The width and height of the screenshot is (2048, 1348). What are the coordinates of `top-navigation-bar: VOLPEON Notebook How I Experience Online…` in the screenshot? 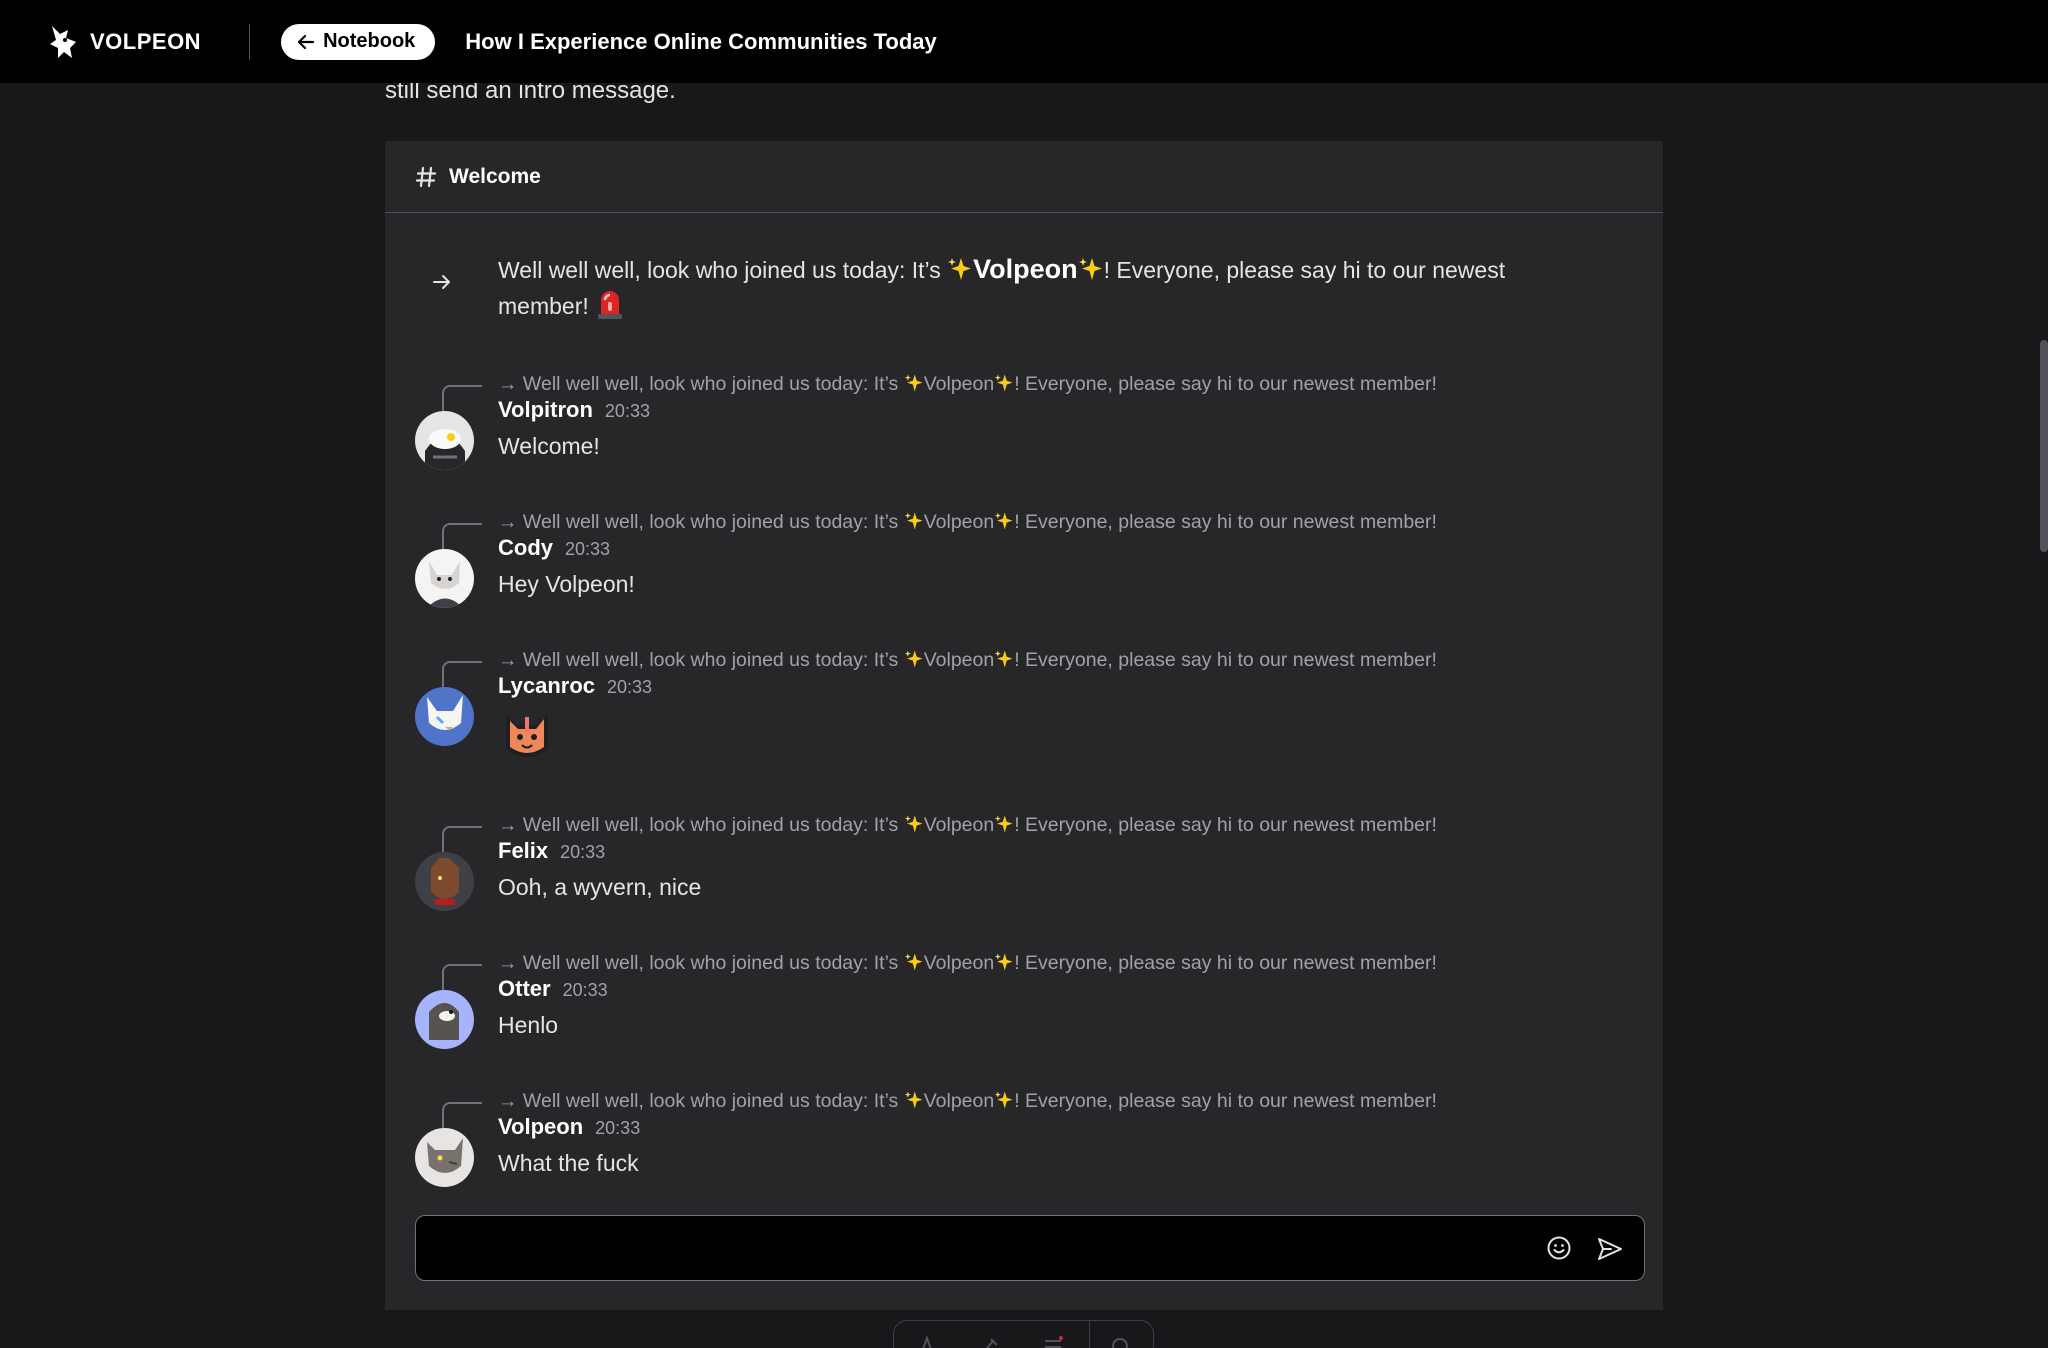 It's located at (1024, 41).